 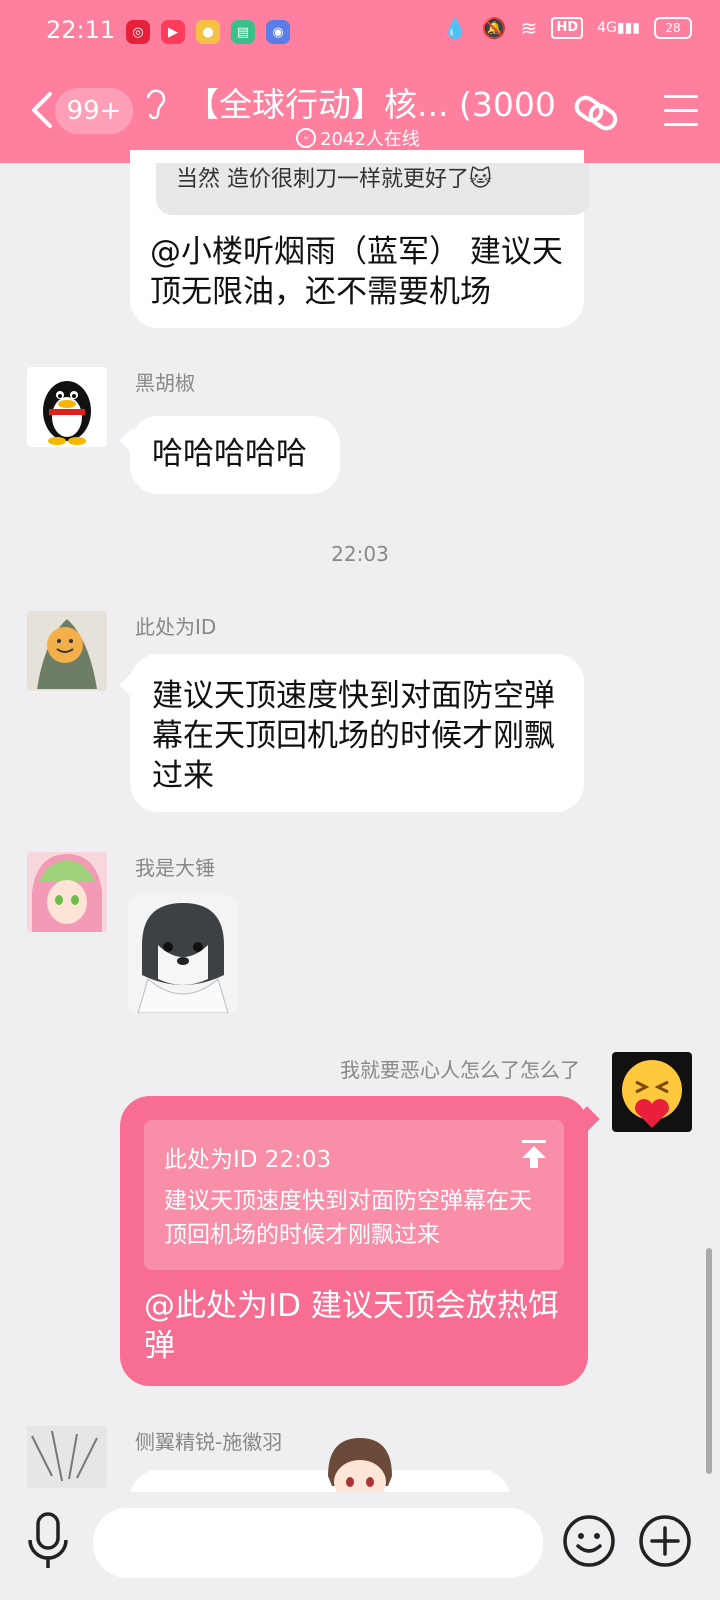 What do you see at coordinates (208, 1440) in the screenshot?
I see `sender-name: 侧翼精锐-施徽羽` at bounding box center [208, 1440].